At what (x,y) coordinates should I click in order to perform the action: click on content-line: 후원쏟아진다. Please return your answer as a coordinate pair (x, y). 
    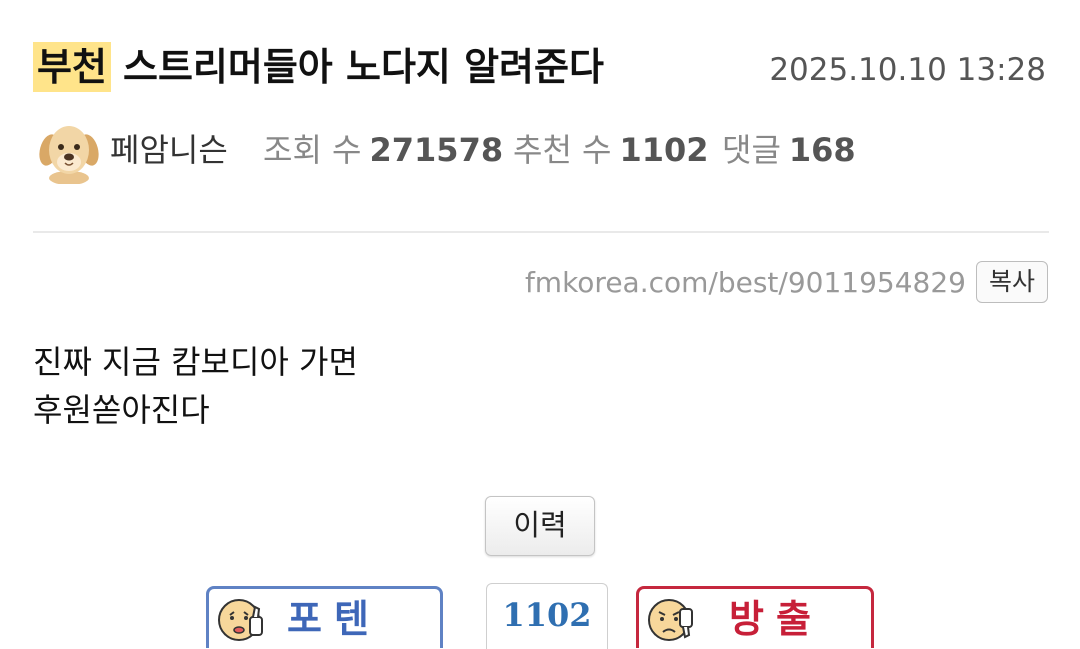
    Looking at the image, I should click on (121, 410).